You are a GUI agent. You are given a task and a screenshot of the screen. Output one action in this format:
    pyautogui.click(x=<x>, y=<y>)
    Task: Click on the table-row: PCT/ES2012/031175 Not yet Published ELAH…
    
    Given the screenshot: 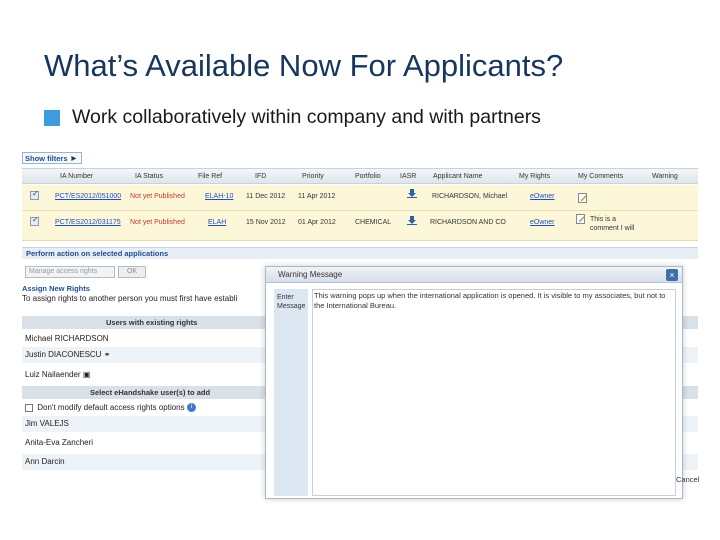 What is the action you would take?
    pyautogui.click(x=360, y=226)
    